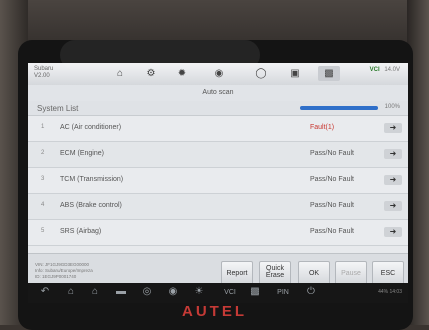 This screenshot has height=330, width=429. Describe the element at coordinates (147, 291) in the screenshot. I see `browser-icon: ◎` at that location.